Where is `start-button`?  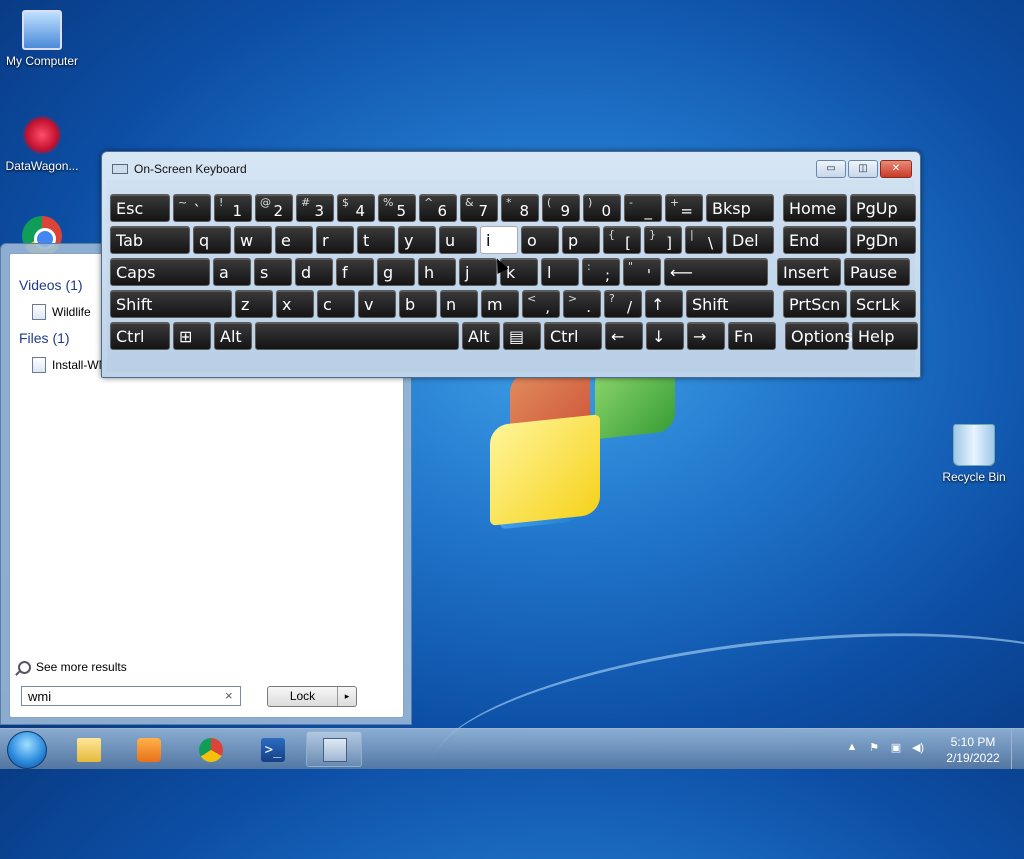
start-button is located at coordinates (27, 750).